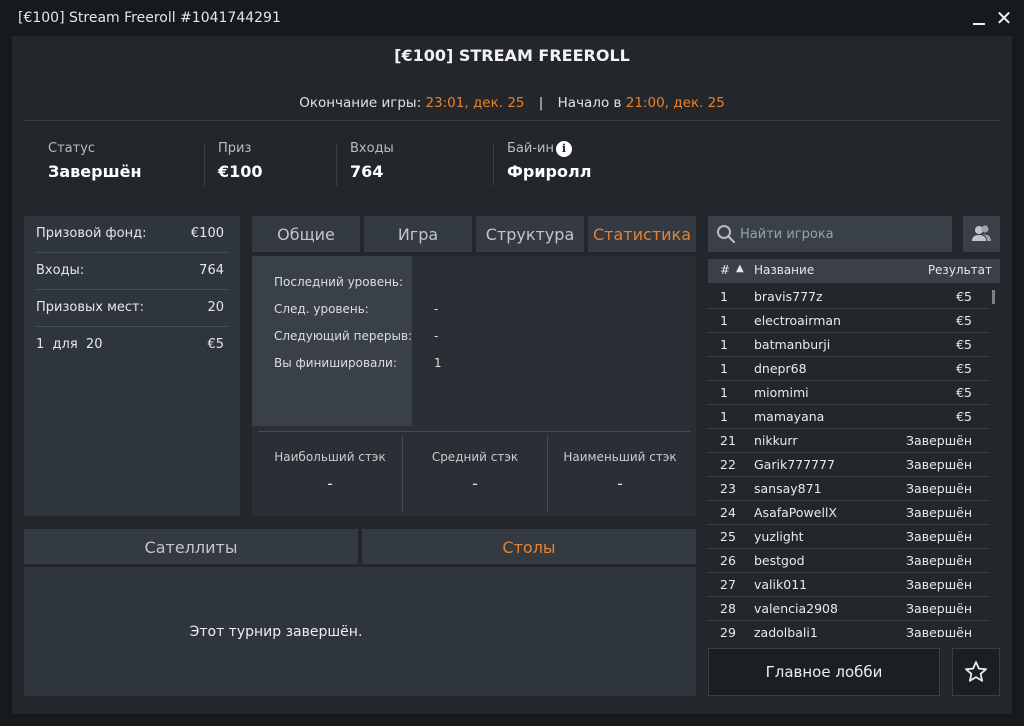 This screenshot has width=1024, height=726. What do you see at coordinates (211, 270) in the screenshot?
I see `row-value: 764` at bounding box center [211, 270].